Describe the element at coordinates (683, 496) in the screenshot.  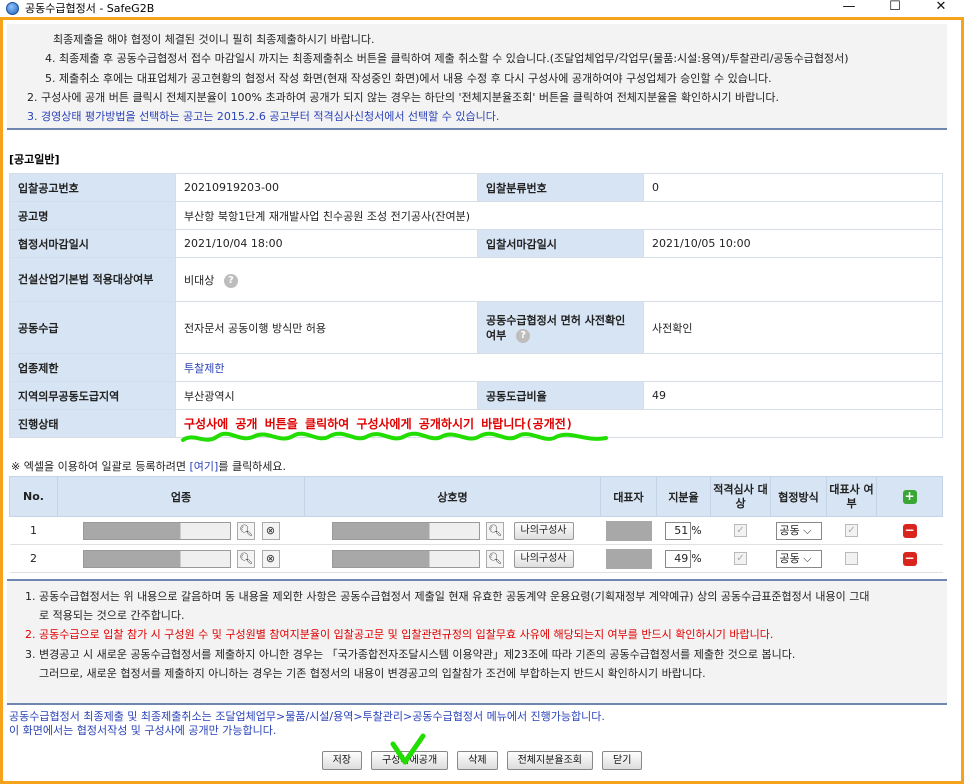
I see `col-share: 지분율` at that location.